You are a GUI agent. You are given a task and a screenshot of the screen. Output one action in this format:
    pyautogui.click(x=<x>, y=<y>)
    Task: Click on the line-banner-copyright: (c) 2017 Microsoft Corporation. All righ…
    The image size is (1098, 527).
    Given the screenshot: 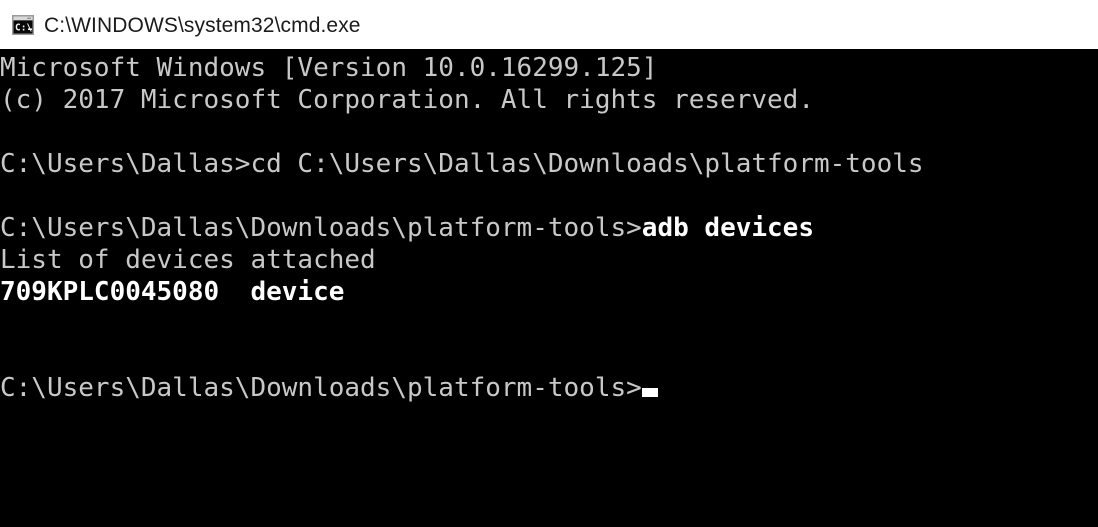 What is the action you would take?
    pyautogui.click(x=462, y=100)
    